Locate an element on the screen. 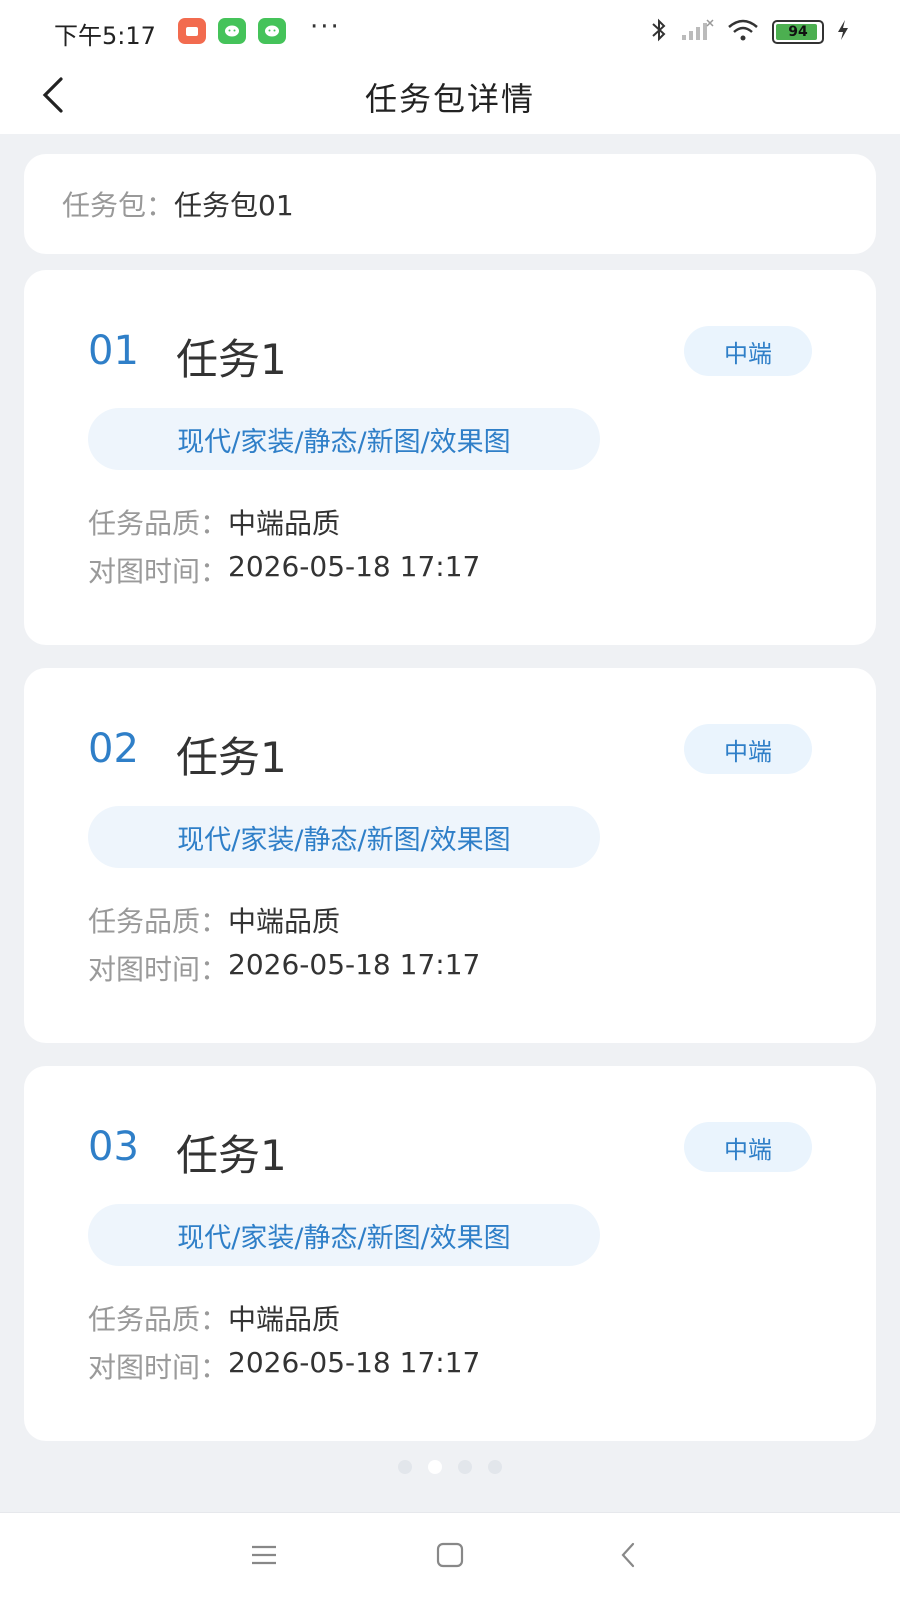  home-square-icon is located at coordinates (450, 1557).